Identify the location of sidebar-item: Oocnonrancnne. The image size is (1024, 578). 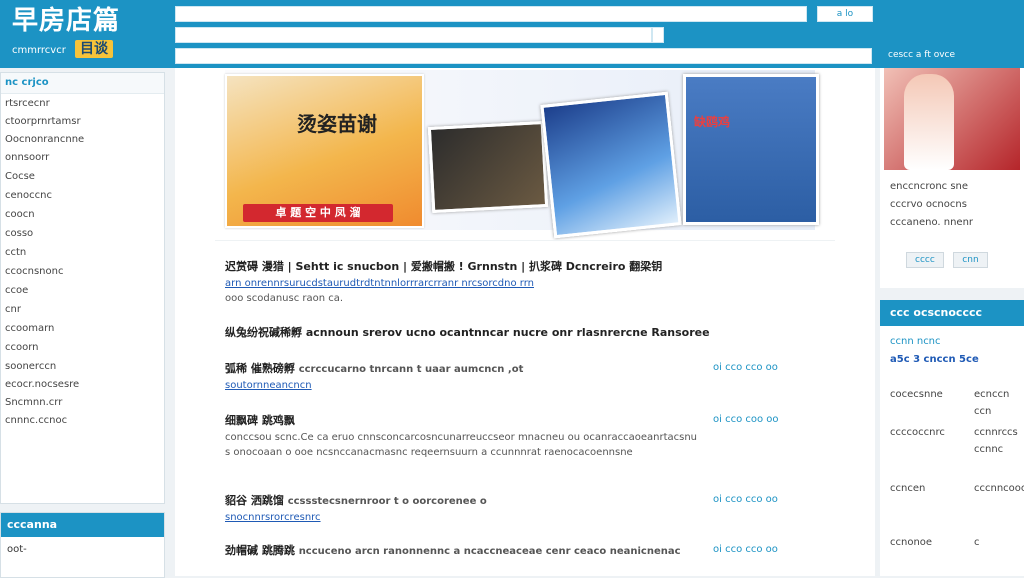
(82, 140).